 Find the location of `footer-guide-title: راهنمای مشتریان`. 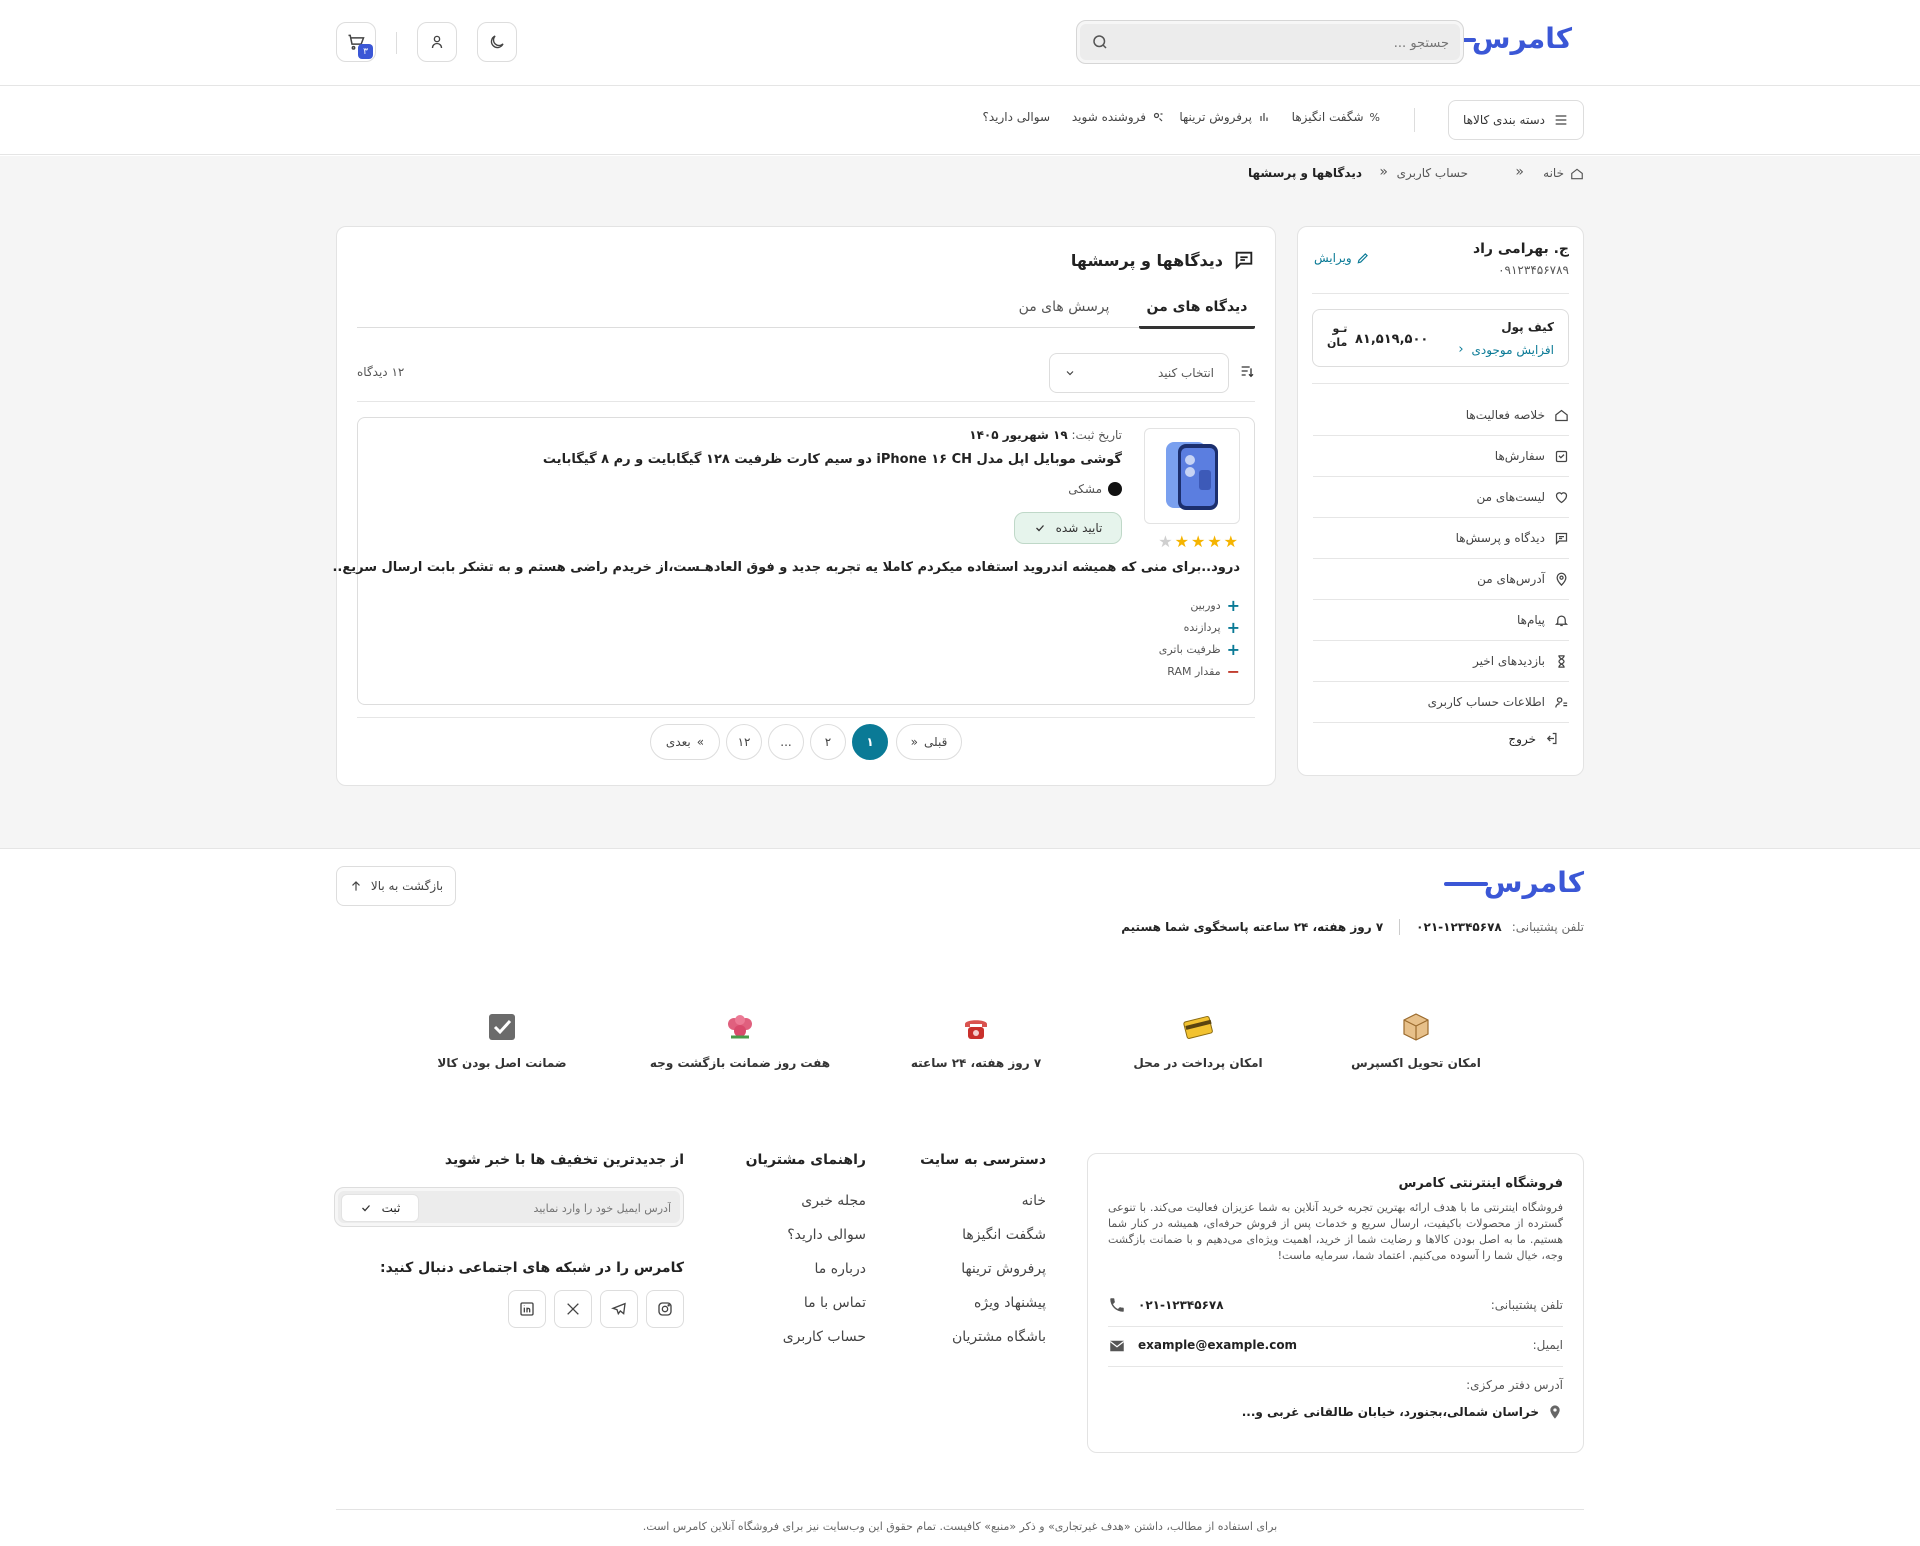

footer-guide-title: راهنمای مشتریان is located at coordinates (805, 1160).